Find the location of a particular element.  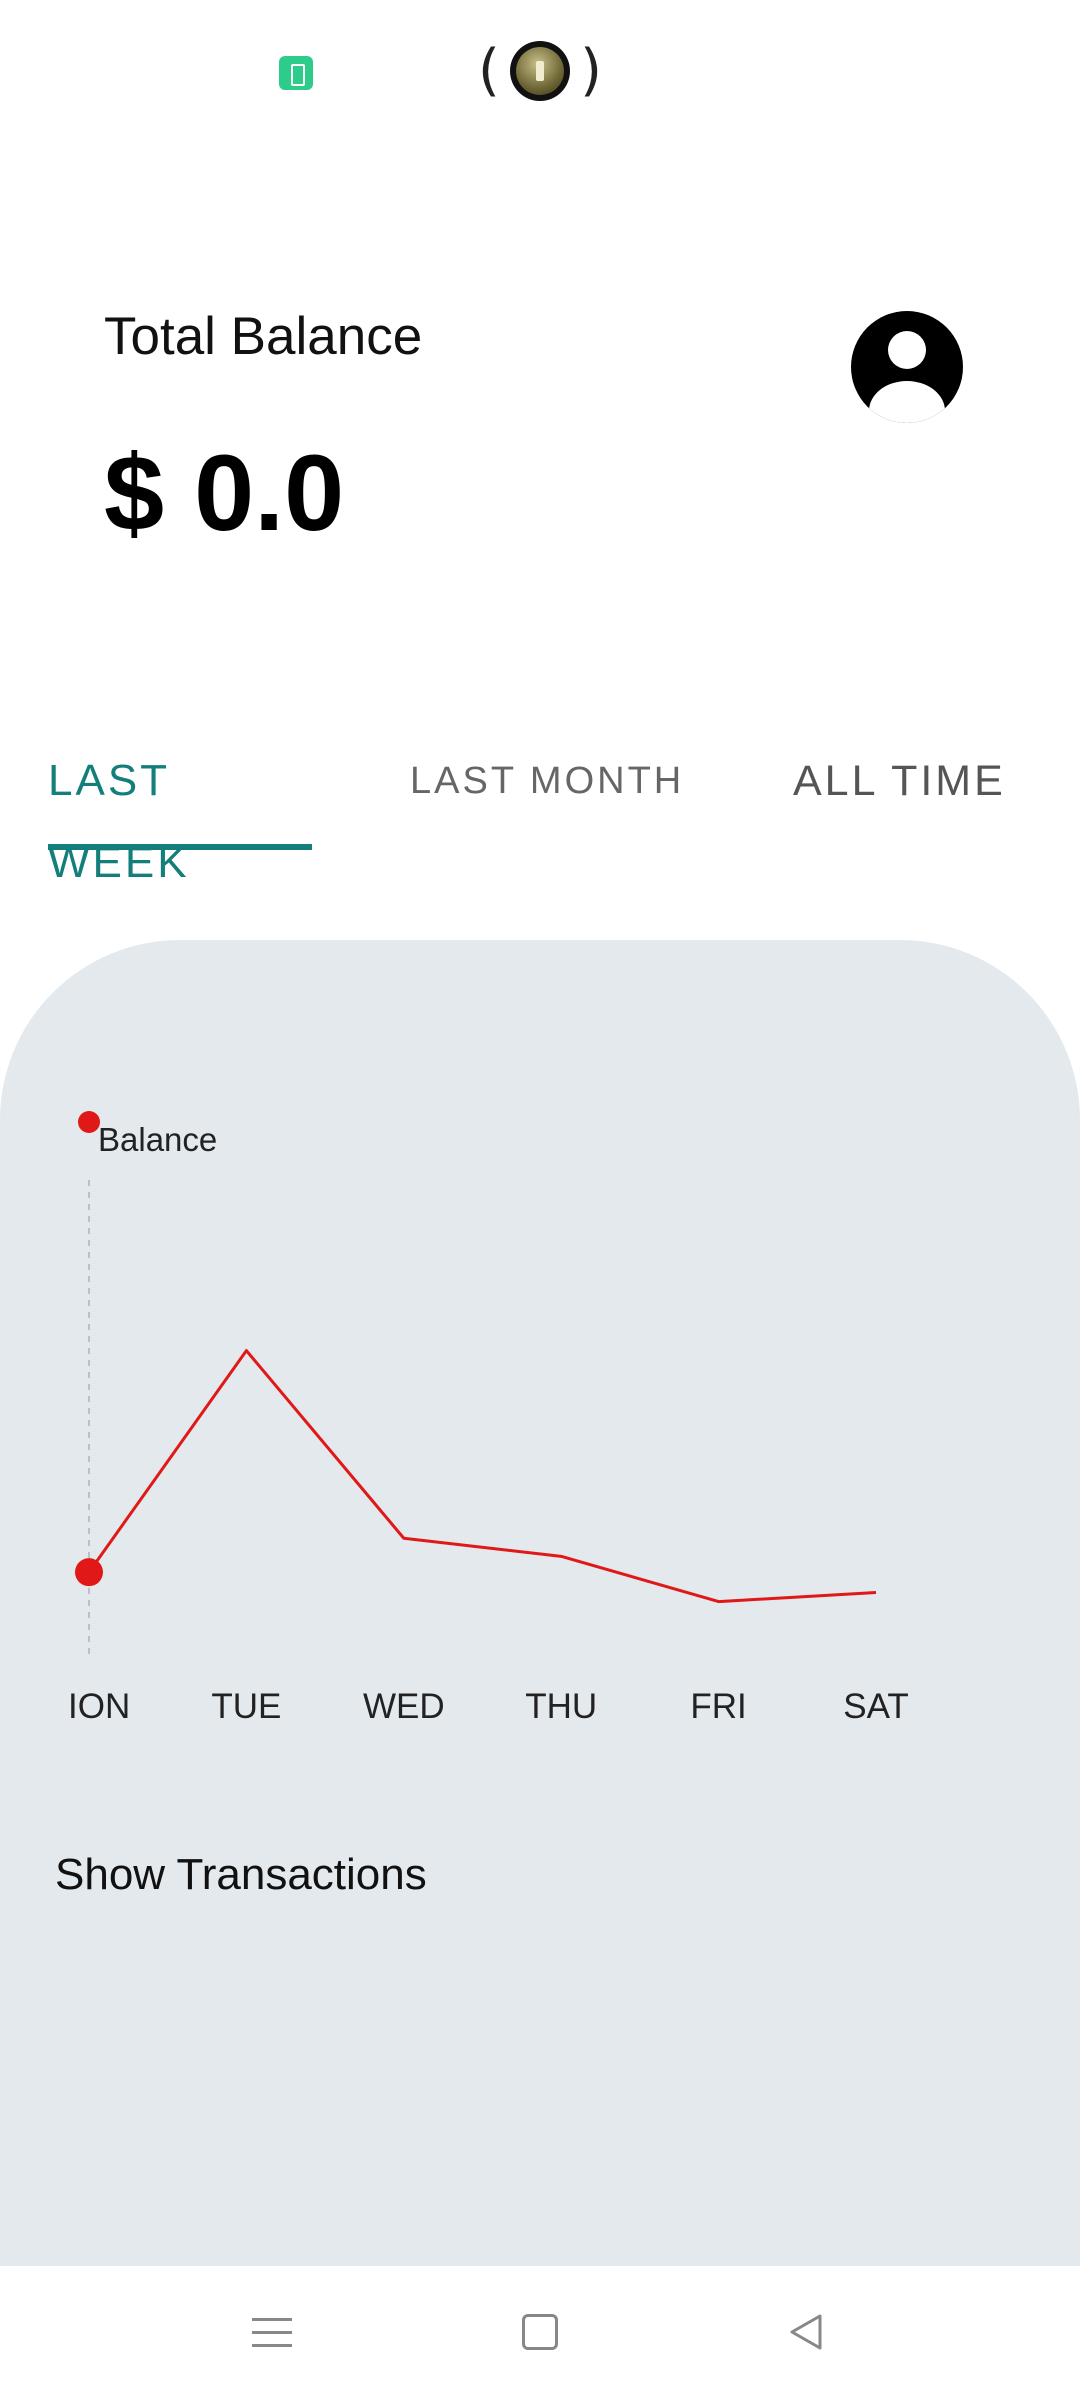

torch-indicator: ( ) is located at coordinates (540, 71).